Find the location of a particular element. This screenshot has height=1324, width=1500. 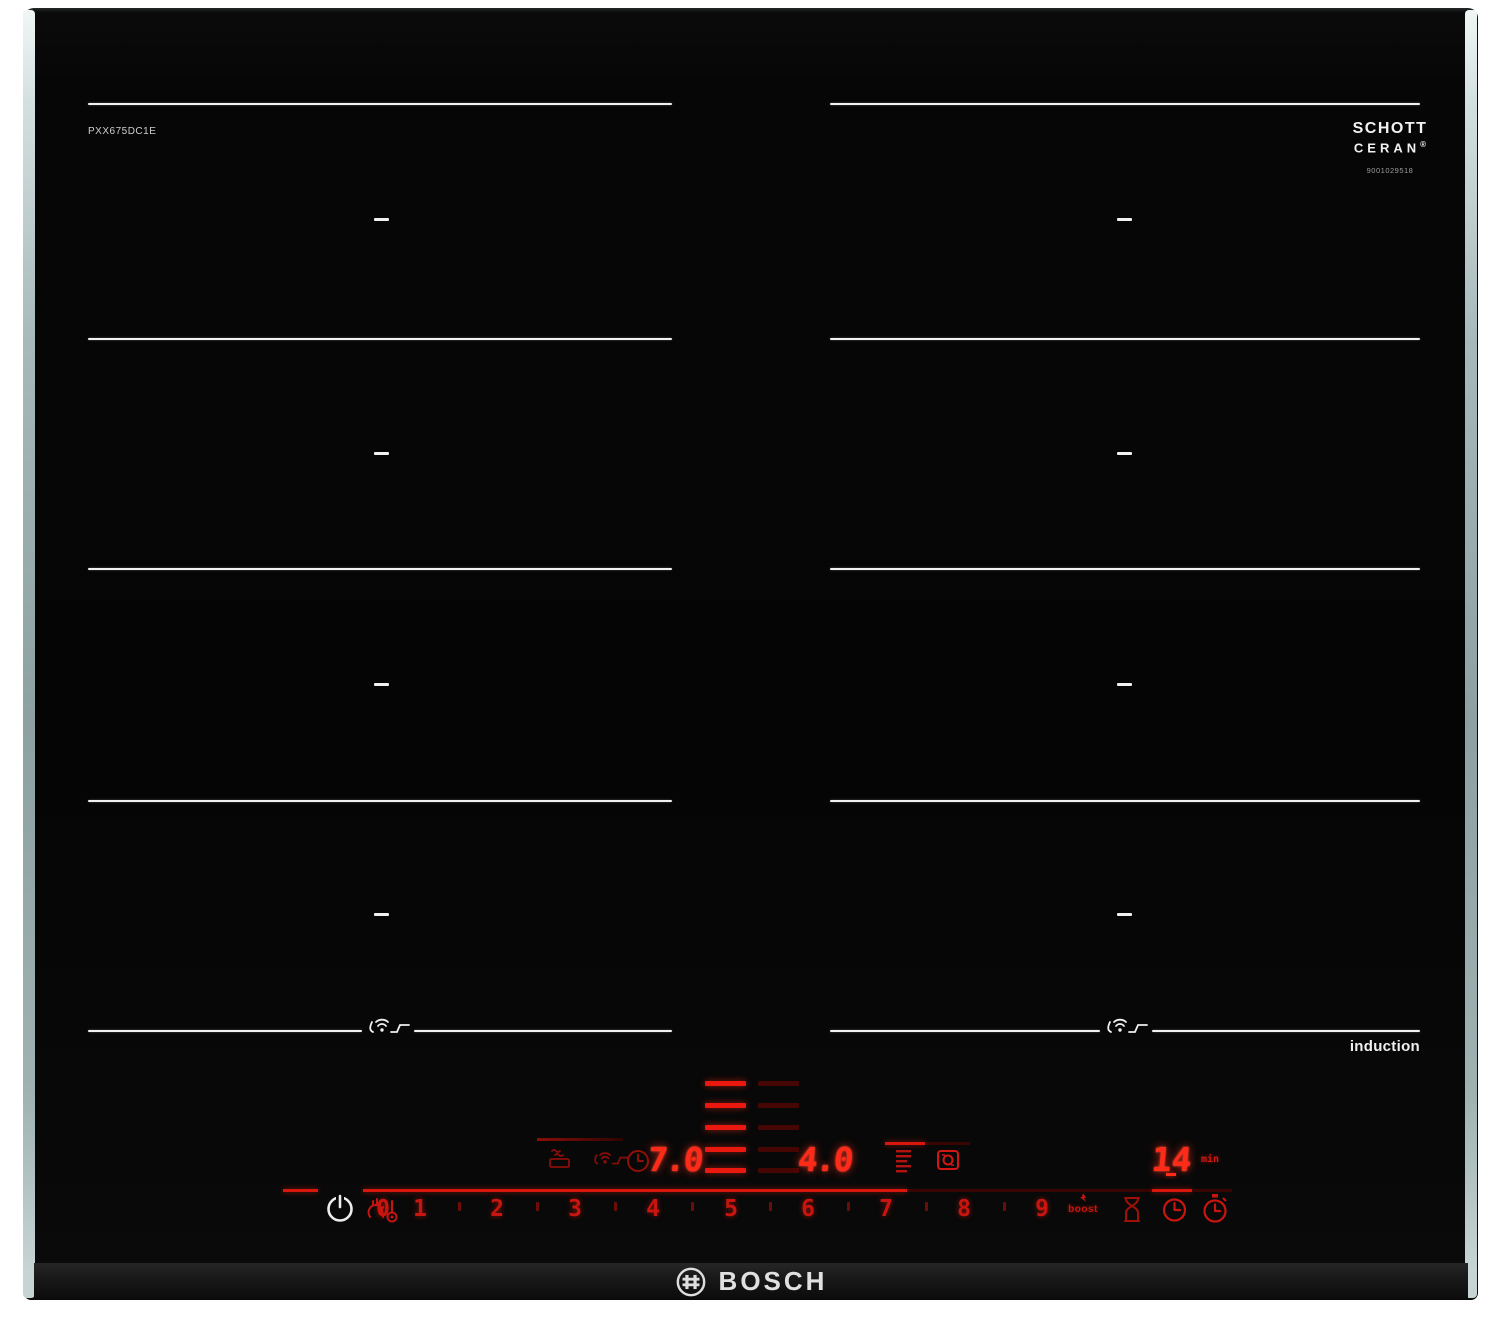

timer-unit-label: min is located at coordinates (1210, 1159).